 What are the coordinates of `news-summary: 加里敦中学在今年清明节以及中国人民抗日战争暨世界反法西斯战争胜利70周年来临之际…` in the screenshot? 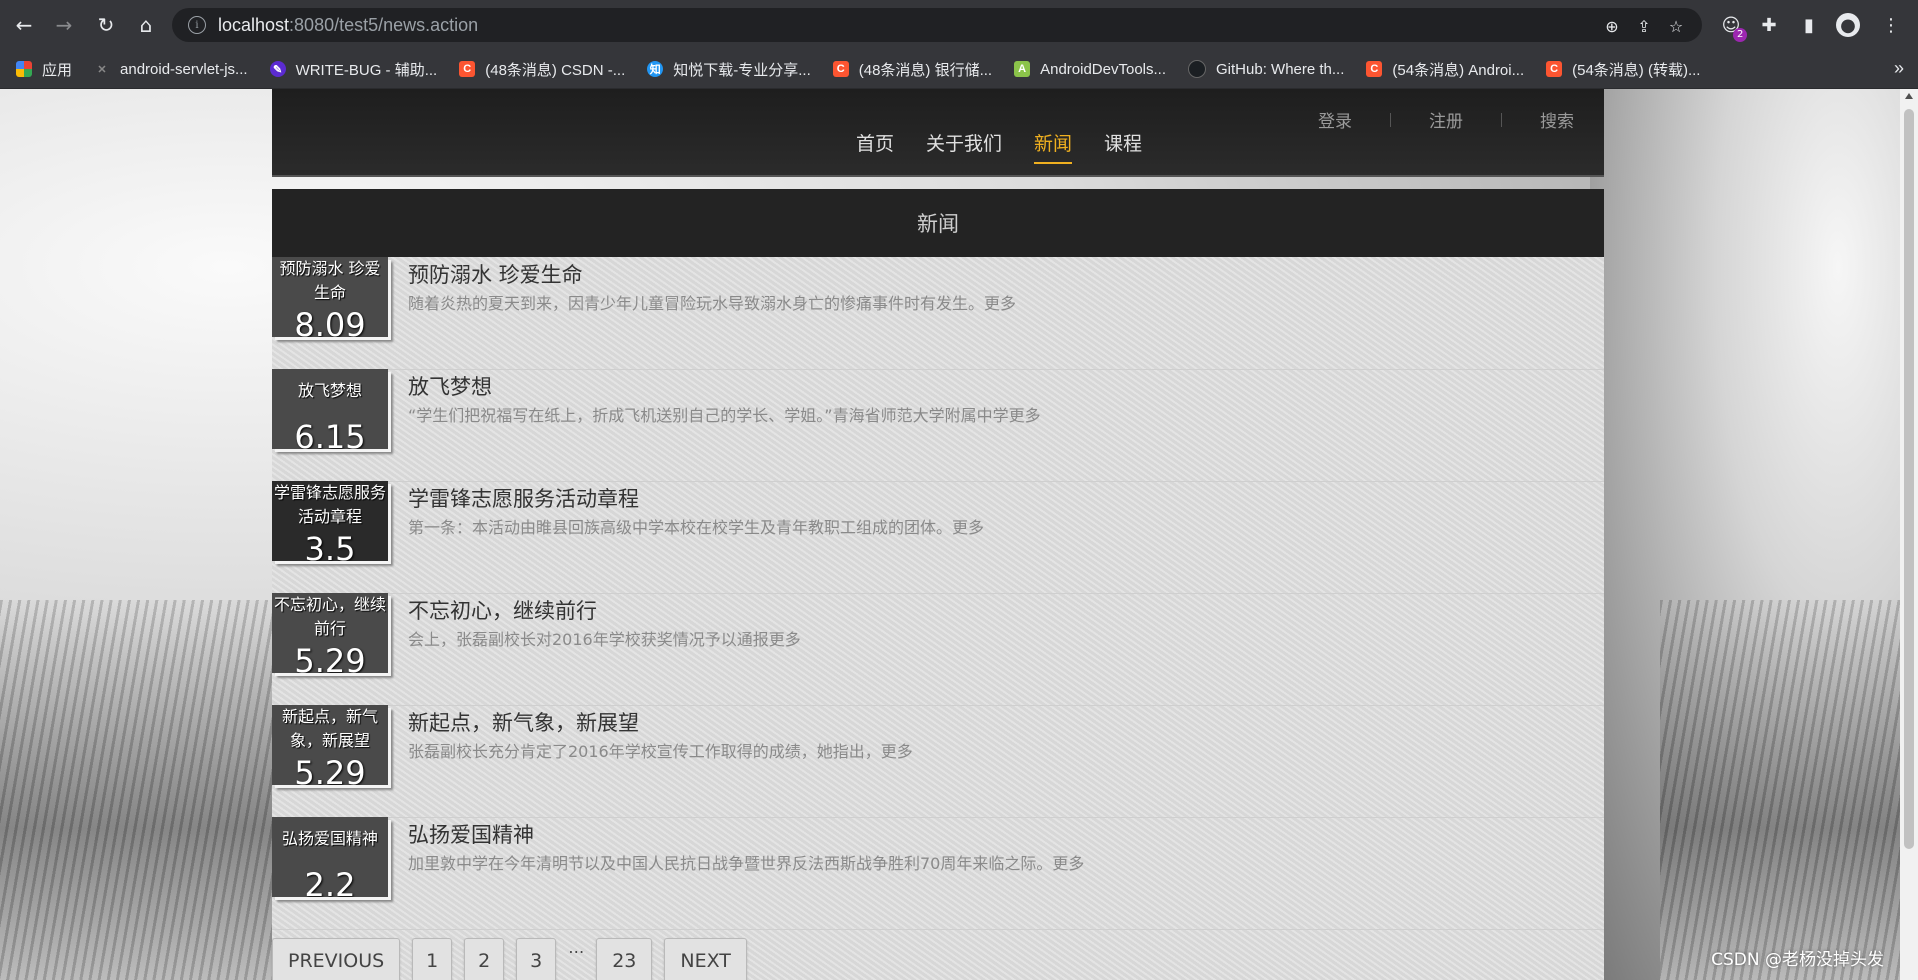 It's located at (746, 862).